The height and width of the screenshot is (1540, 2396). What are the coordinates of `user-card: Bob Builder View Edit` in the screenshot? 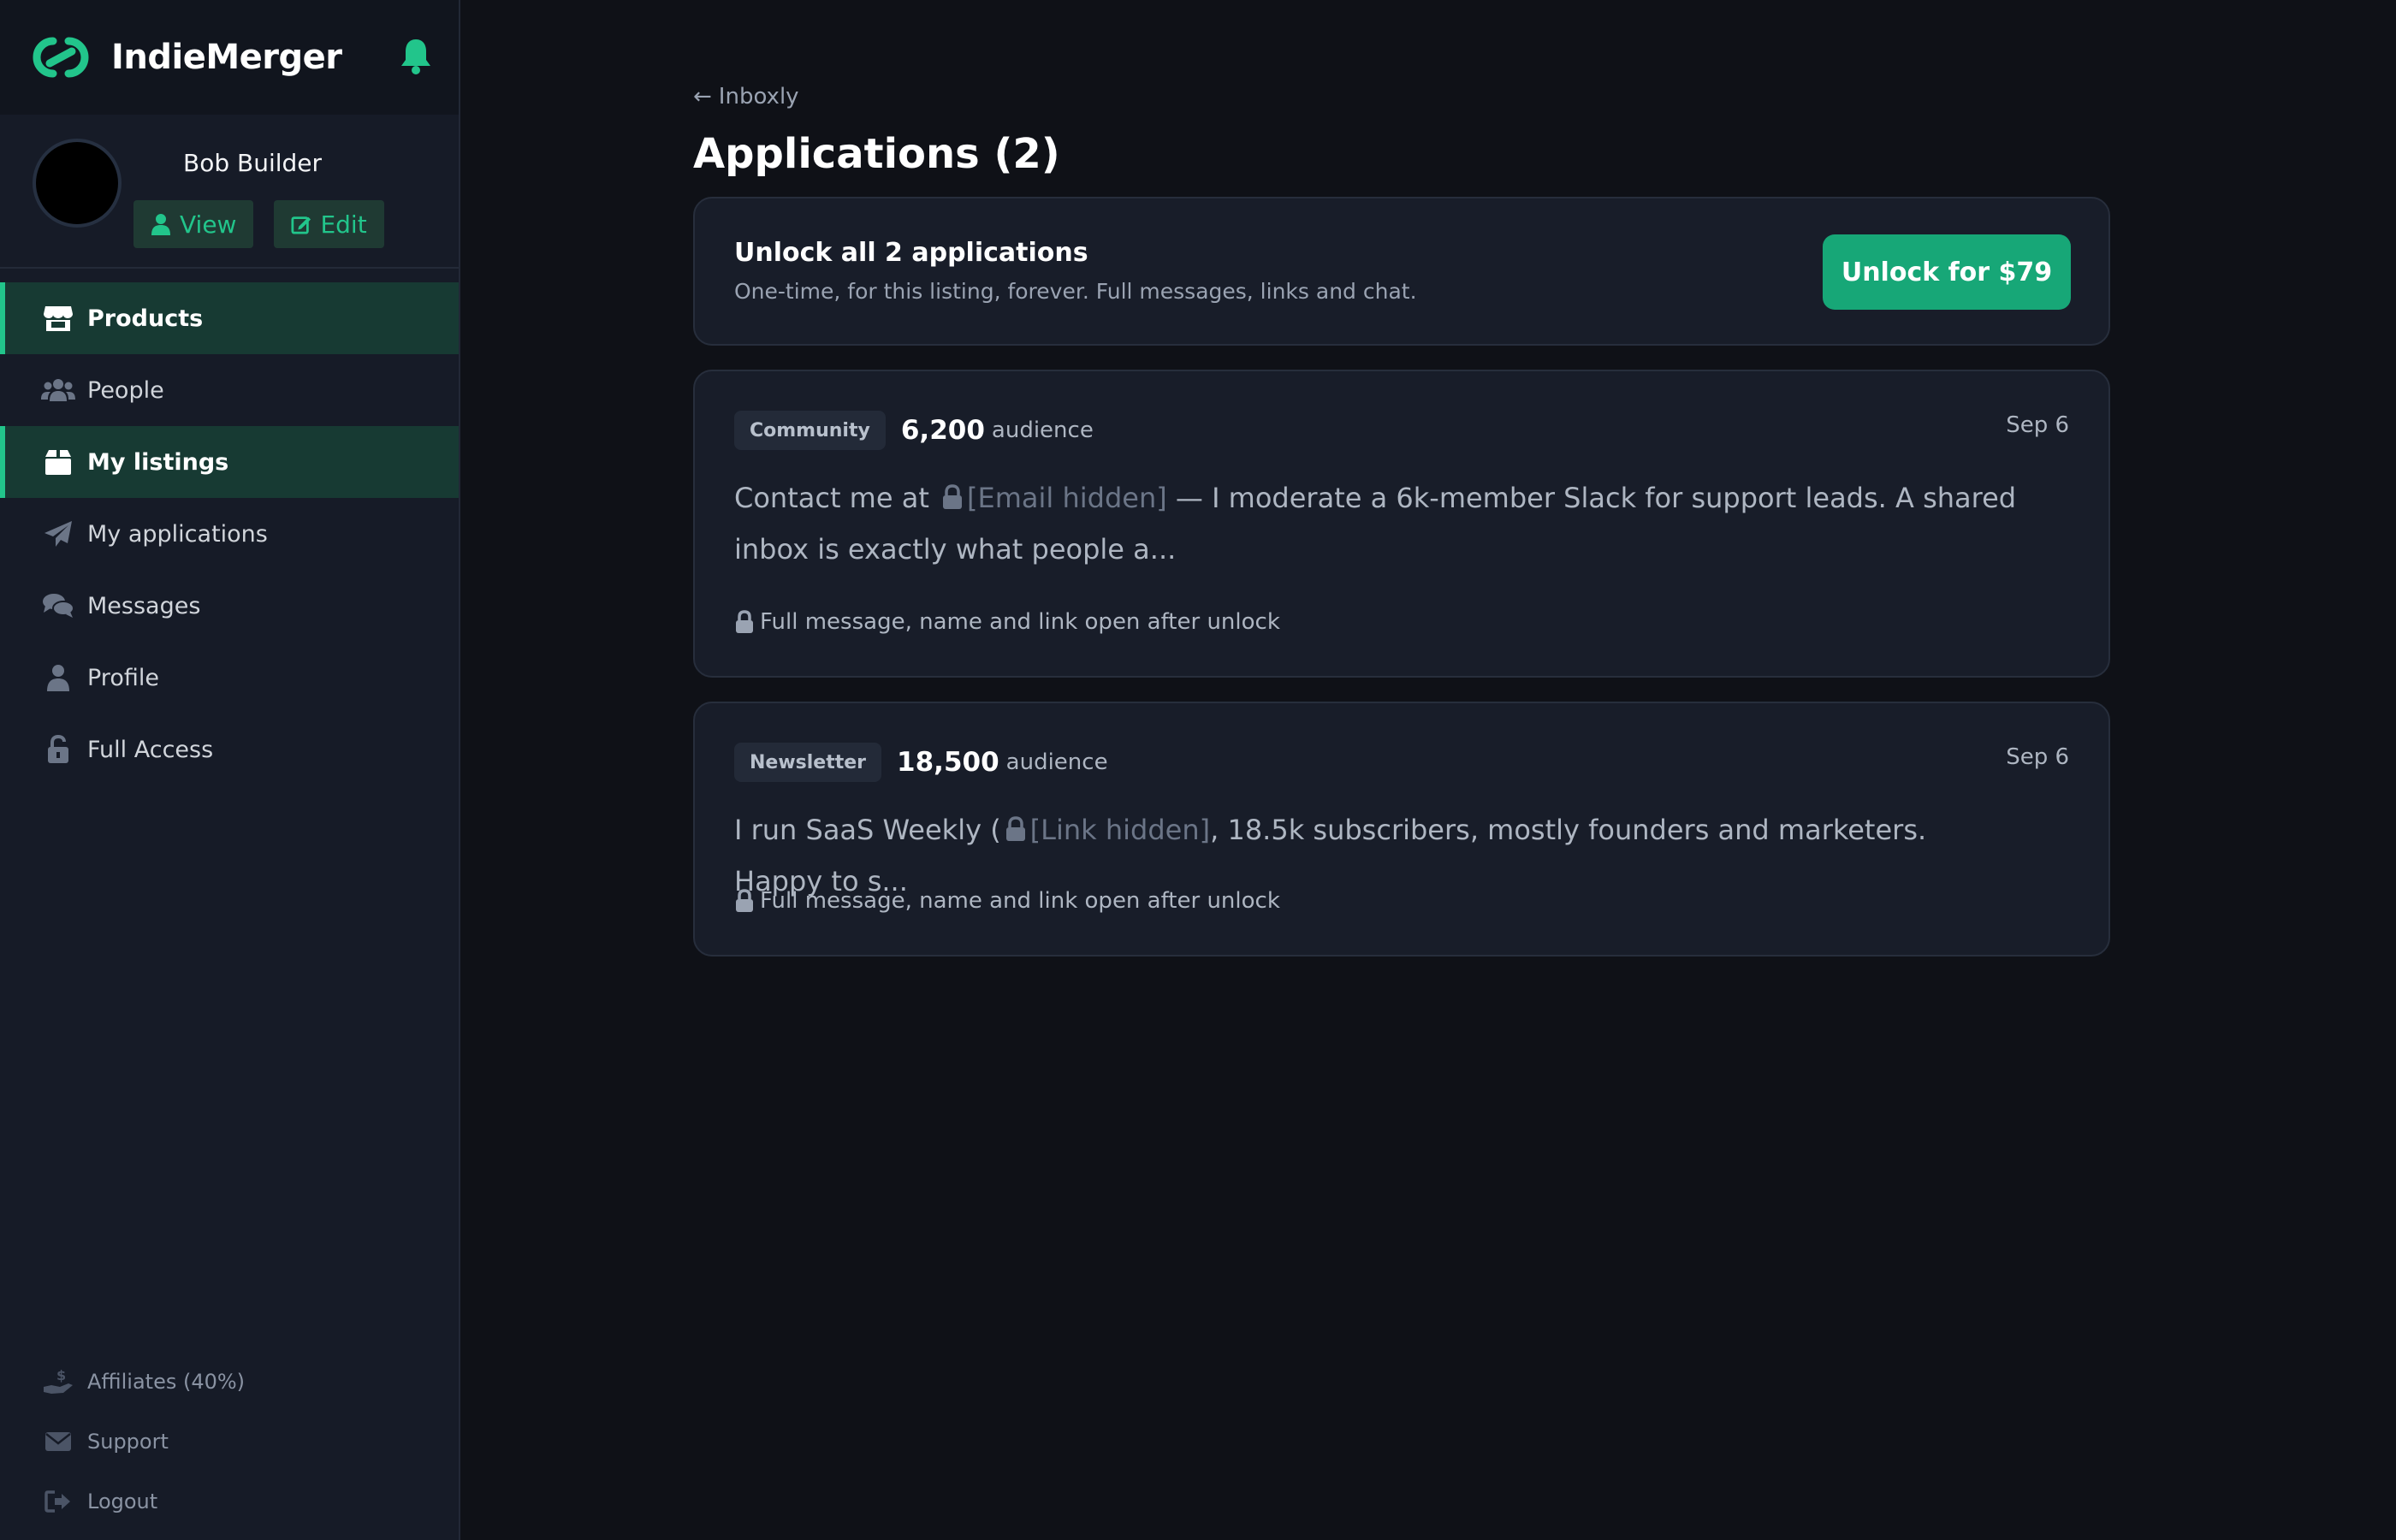 It's located at (229, 192).